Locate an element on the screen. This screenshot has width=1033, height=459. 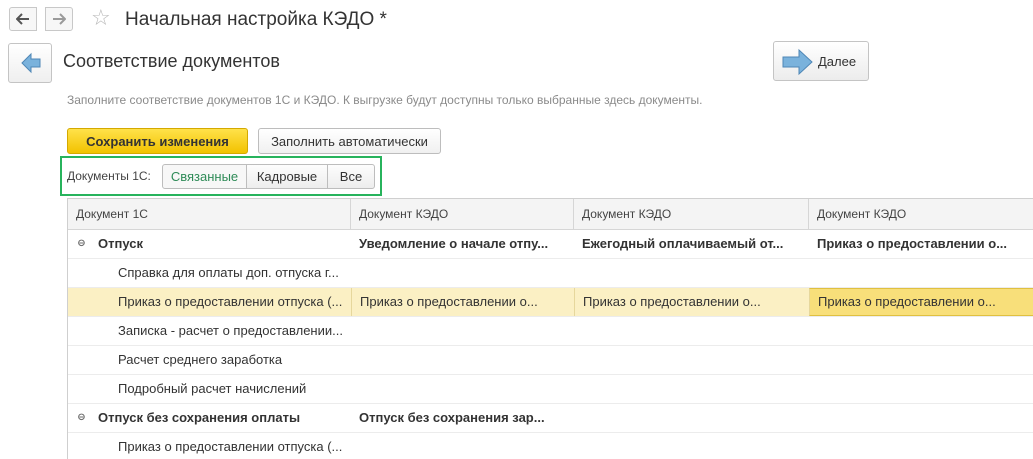
column-header-kedo-2: Документ КЭДО is located at coordinates (691, 214).